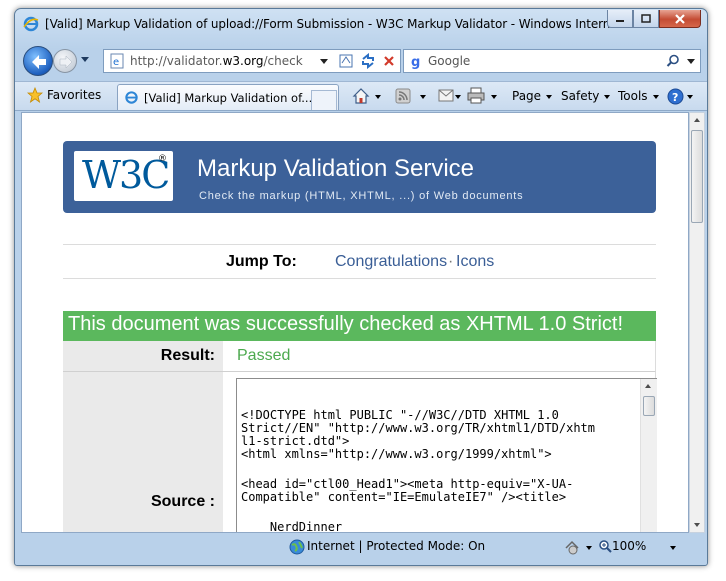  What do you see at coordinates (261, 261) in the screenshot?
I see `jump-to-label: Jump To:` at bounding box center [261, 261].